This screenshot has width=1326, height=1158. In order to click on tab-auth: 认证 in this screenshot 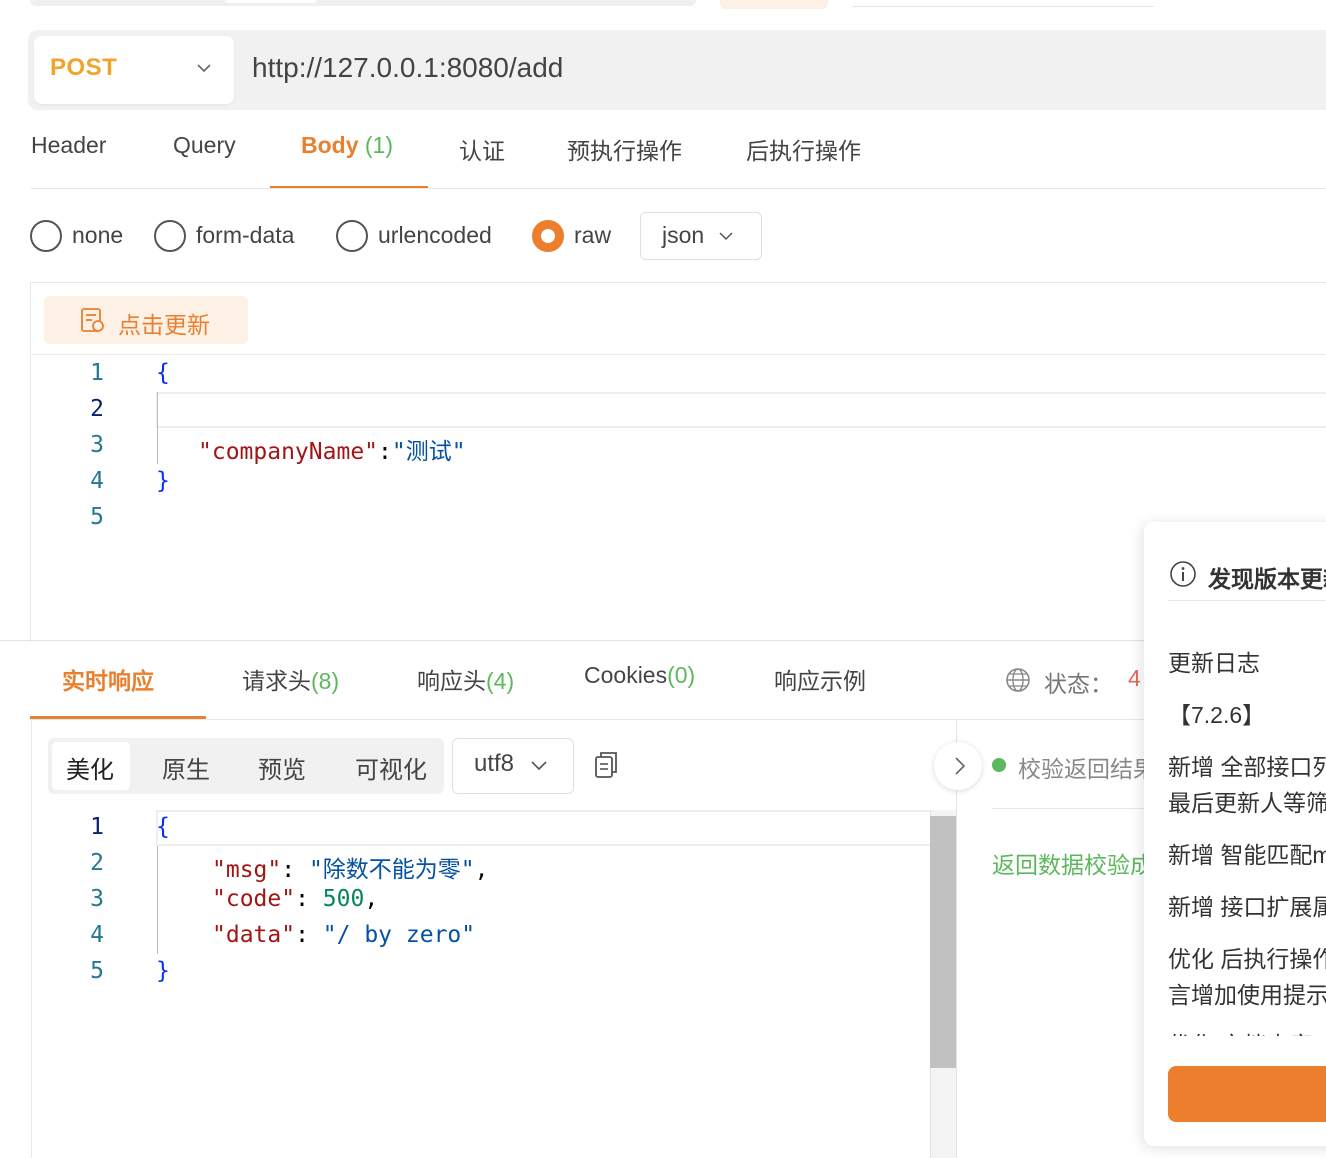, I will do `click(482, 149)`.